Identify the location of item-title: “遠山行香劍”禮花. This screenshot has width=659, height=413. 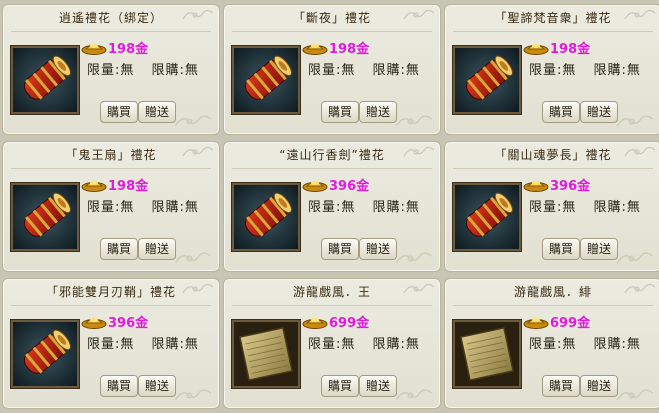
(332, 155).